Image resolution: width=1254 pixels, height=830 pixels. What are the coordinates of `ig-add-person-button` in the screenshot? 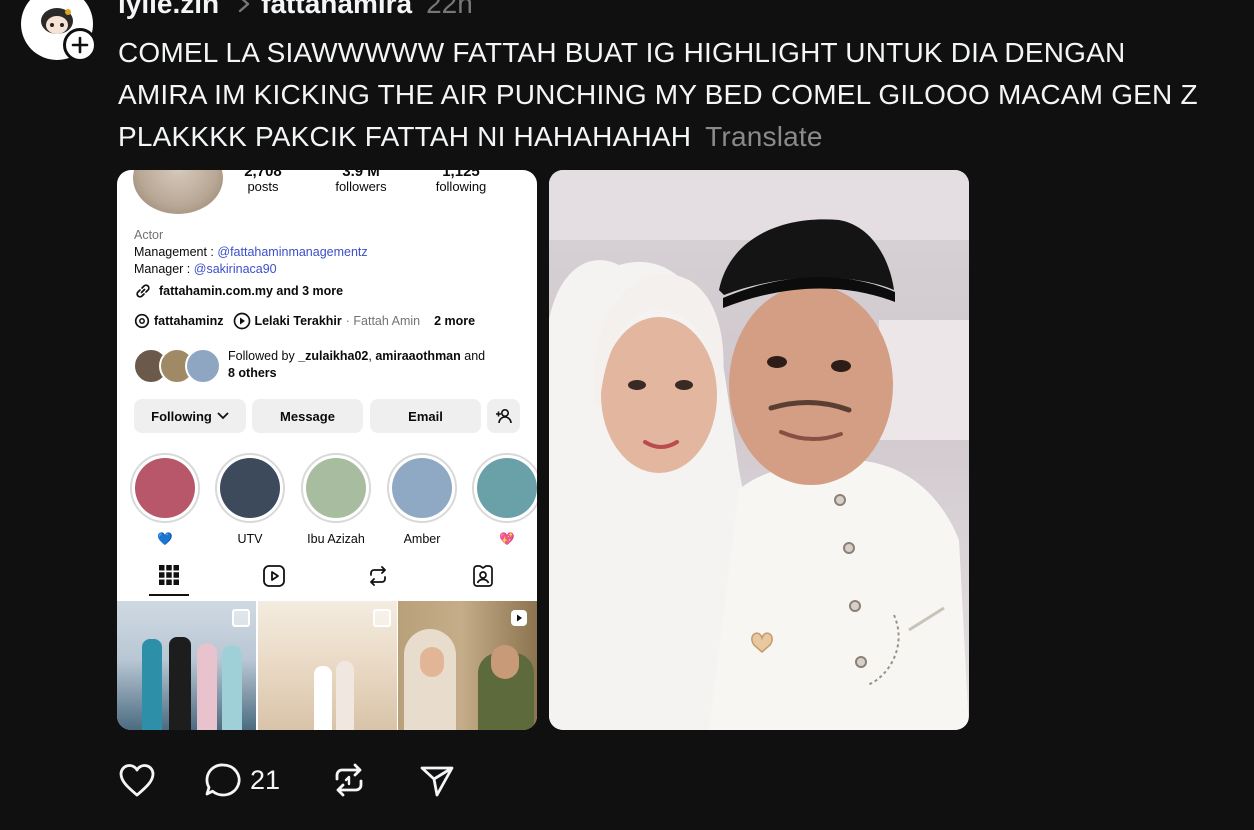 It's located at (503, 416).